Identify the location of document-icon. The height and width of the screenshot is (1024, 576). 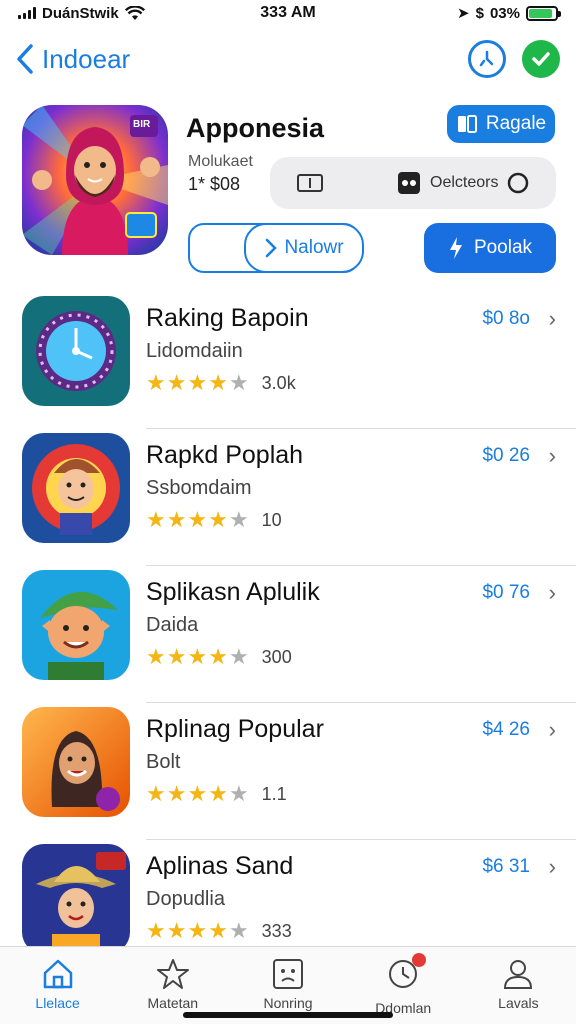
(467, 124).